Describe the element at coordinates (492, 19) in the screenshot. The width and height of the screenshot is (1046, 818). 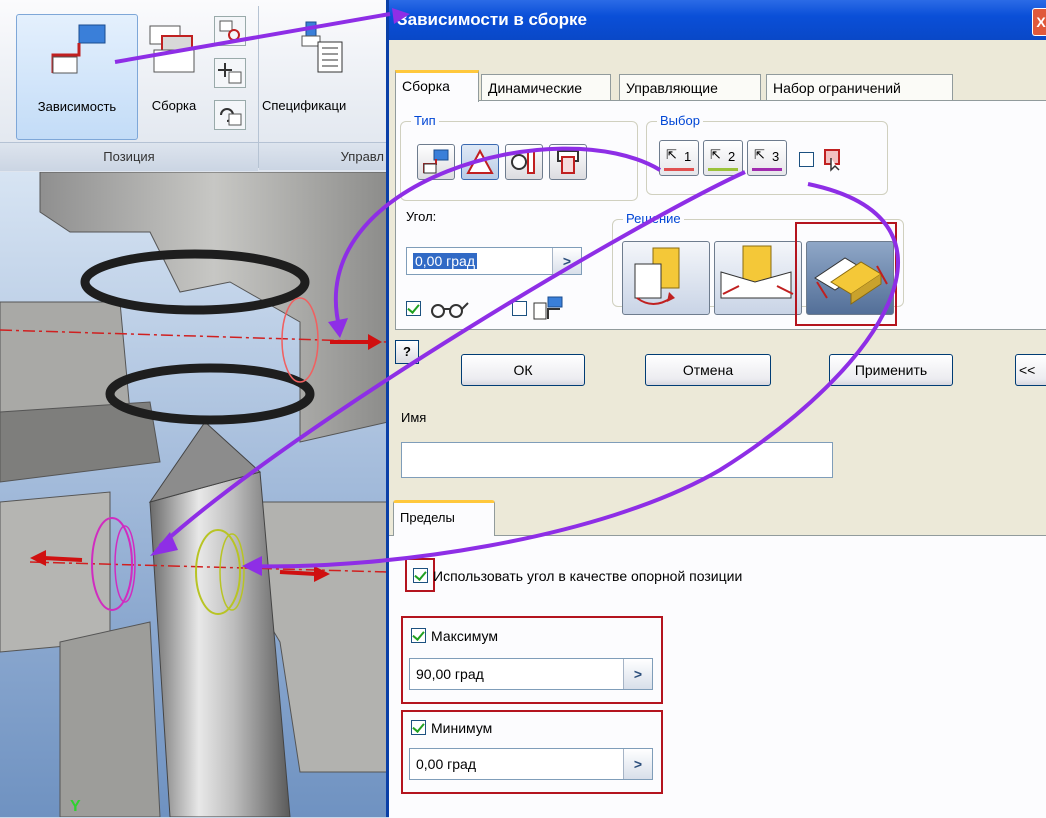
I see `dialog-title: Зависимости в сборке` at that location.